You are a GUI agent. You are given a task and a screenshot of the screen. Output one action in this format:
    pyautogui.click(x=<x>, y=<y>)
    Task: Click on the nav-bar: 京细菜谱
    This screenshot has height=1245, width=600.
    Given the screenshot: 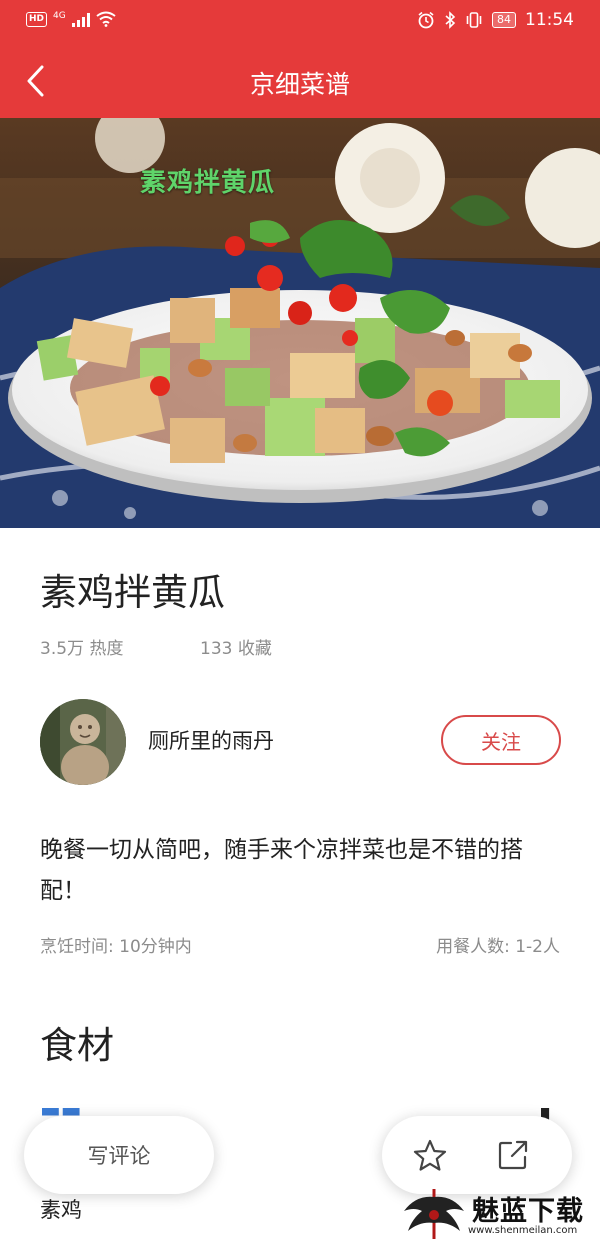 What is the action you would take?
    pyautogui.click(x=300, y=81)
    